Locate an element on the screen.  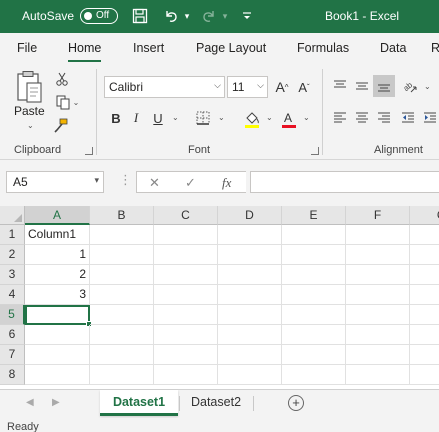
column-header-f: F is located at coordinates (378, 215).